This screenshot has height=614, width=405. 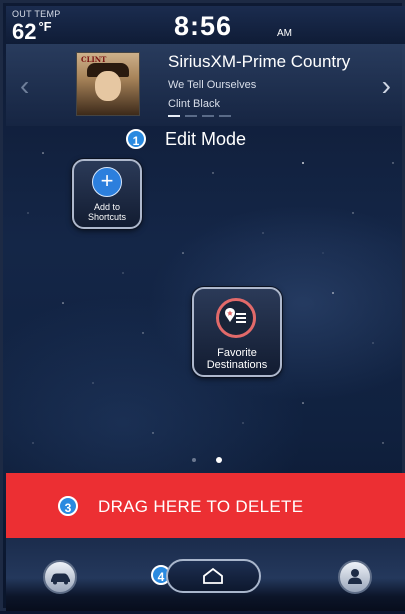 What do you see at coordinates (94, 59) in the screenshot?
I see `album-art-text: CLINT` at bounding box center [94, 59].